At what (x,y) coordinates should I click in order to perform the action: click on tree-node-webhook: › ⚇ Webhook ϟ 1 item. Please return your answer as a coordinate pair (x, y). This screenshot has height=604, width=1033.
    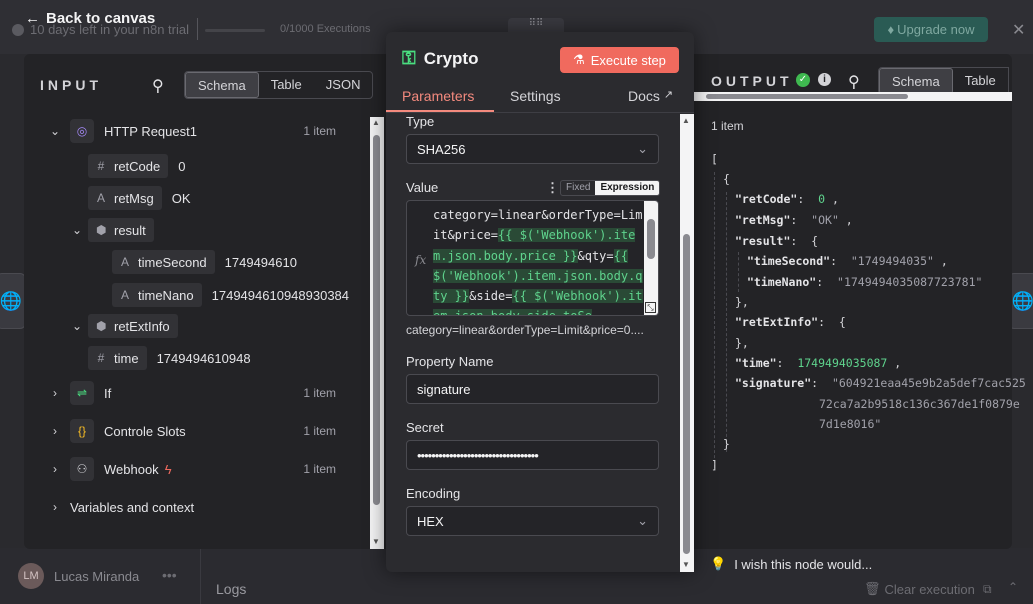
    Looking at the image, I should click on (208, 469).